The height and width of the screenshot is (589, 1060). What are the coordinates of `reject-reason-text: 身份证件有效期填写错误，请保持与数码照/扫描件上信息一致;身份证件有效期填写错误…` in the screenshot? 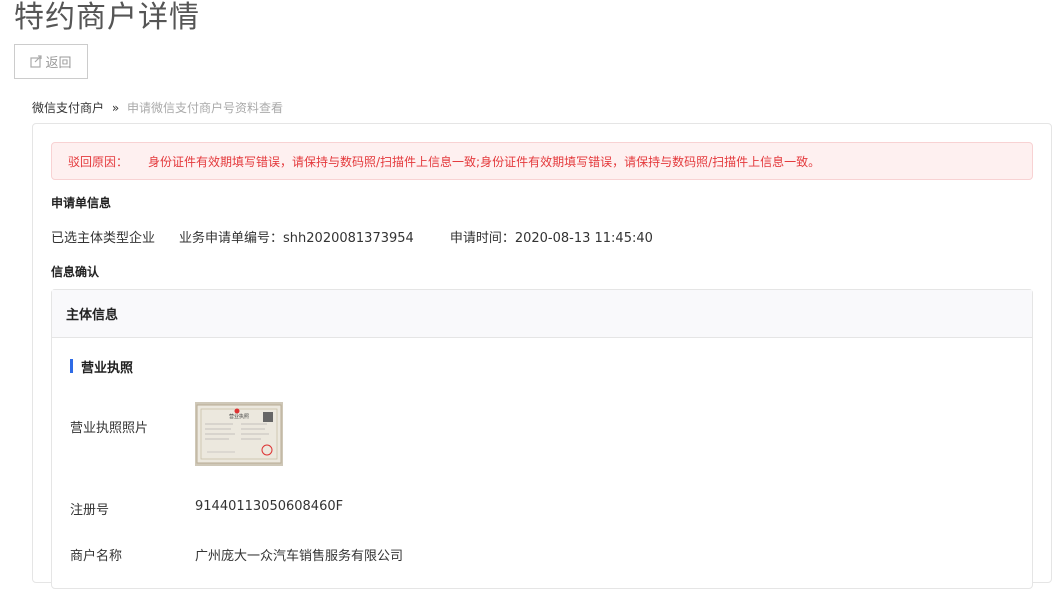 It's located at (484, 161).